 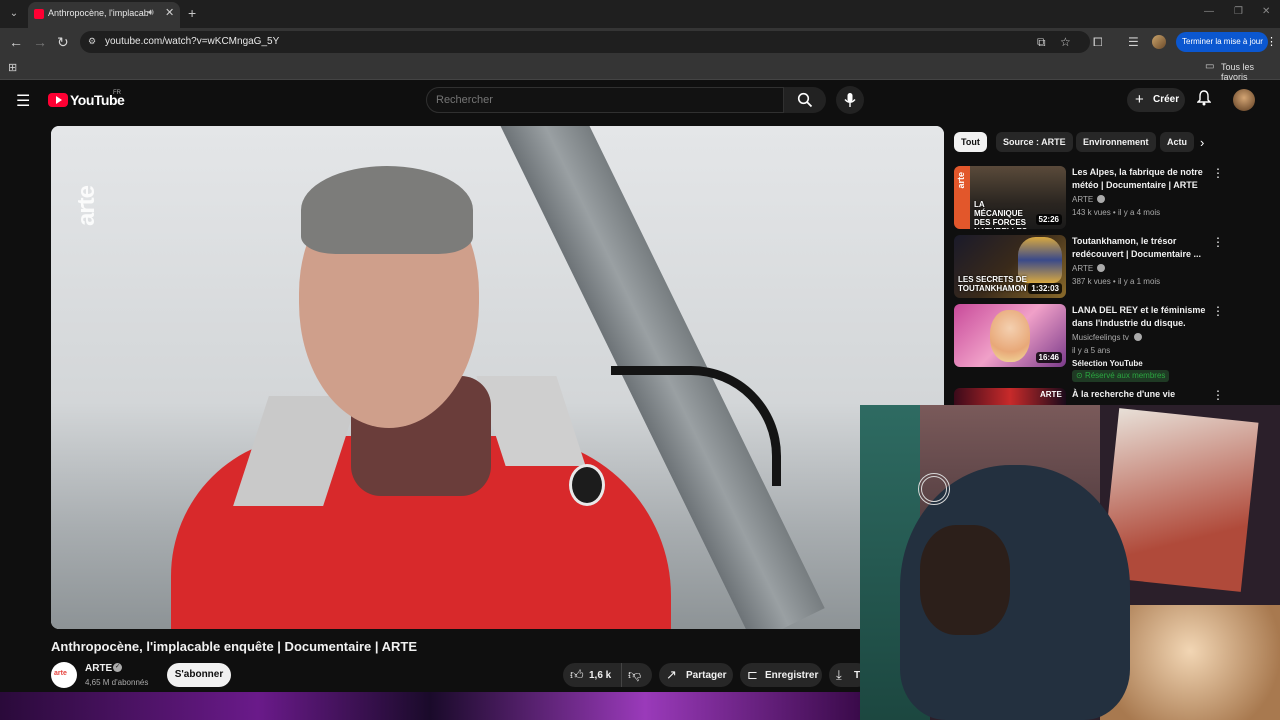 I want to click on dislike-button: 👎︎, so click(x=637, y=675).